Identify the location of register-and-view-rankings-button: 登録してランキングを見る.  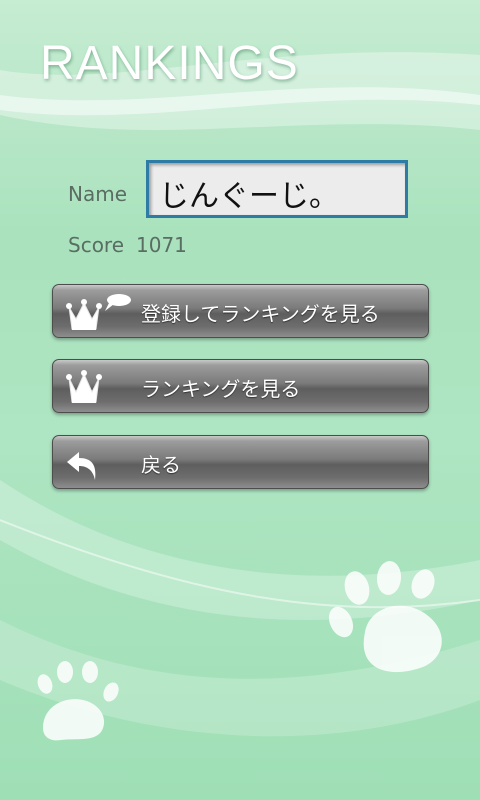
(240, 311).